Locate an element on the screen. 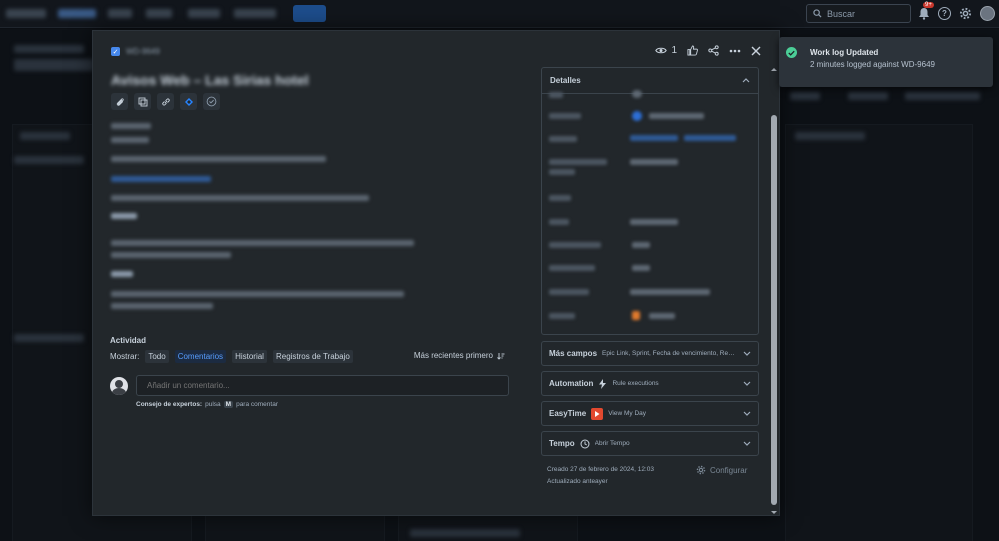 The width and height of the screenshot is (999, 541). task-icon: ✓ is located at coordinates (115, 51).